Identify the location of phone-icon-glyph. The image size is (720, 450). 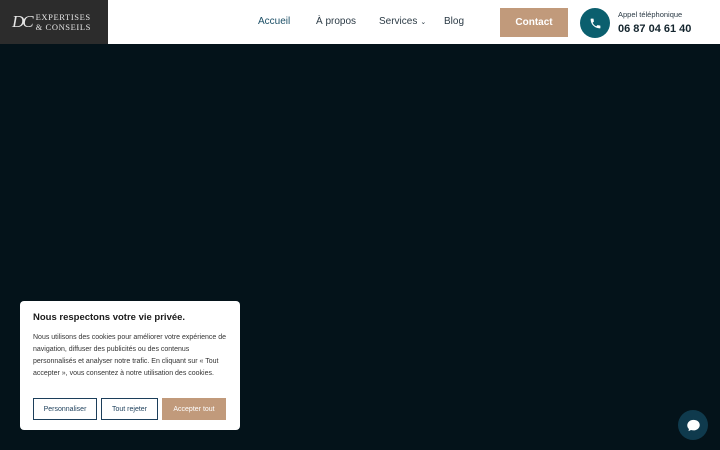
(595, 23).